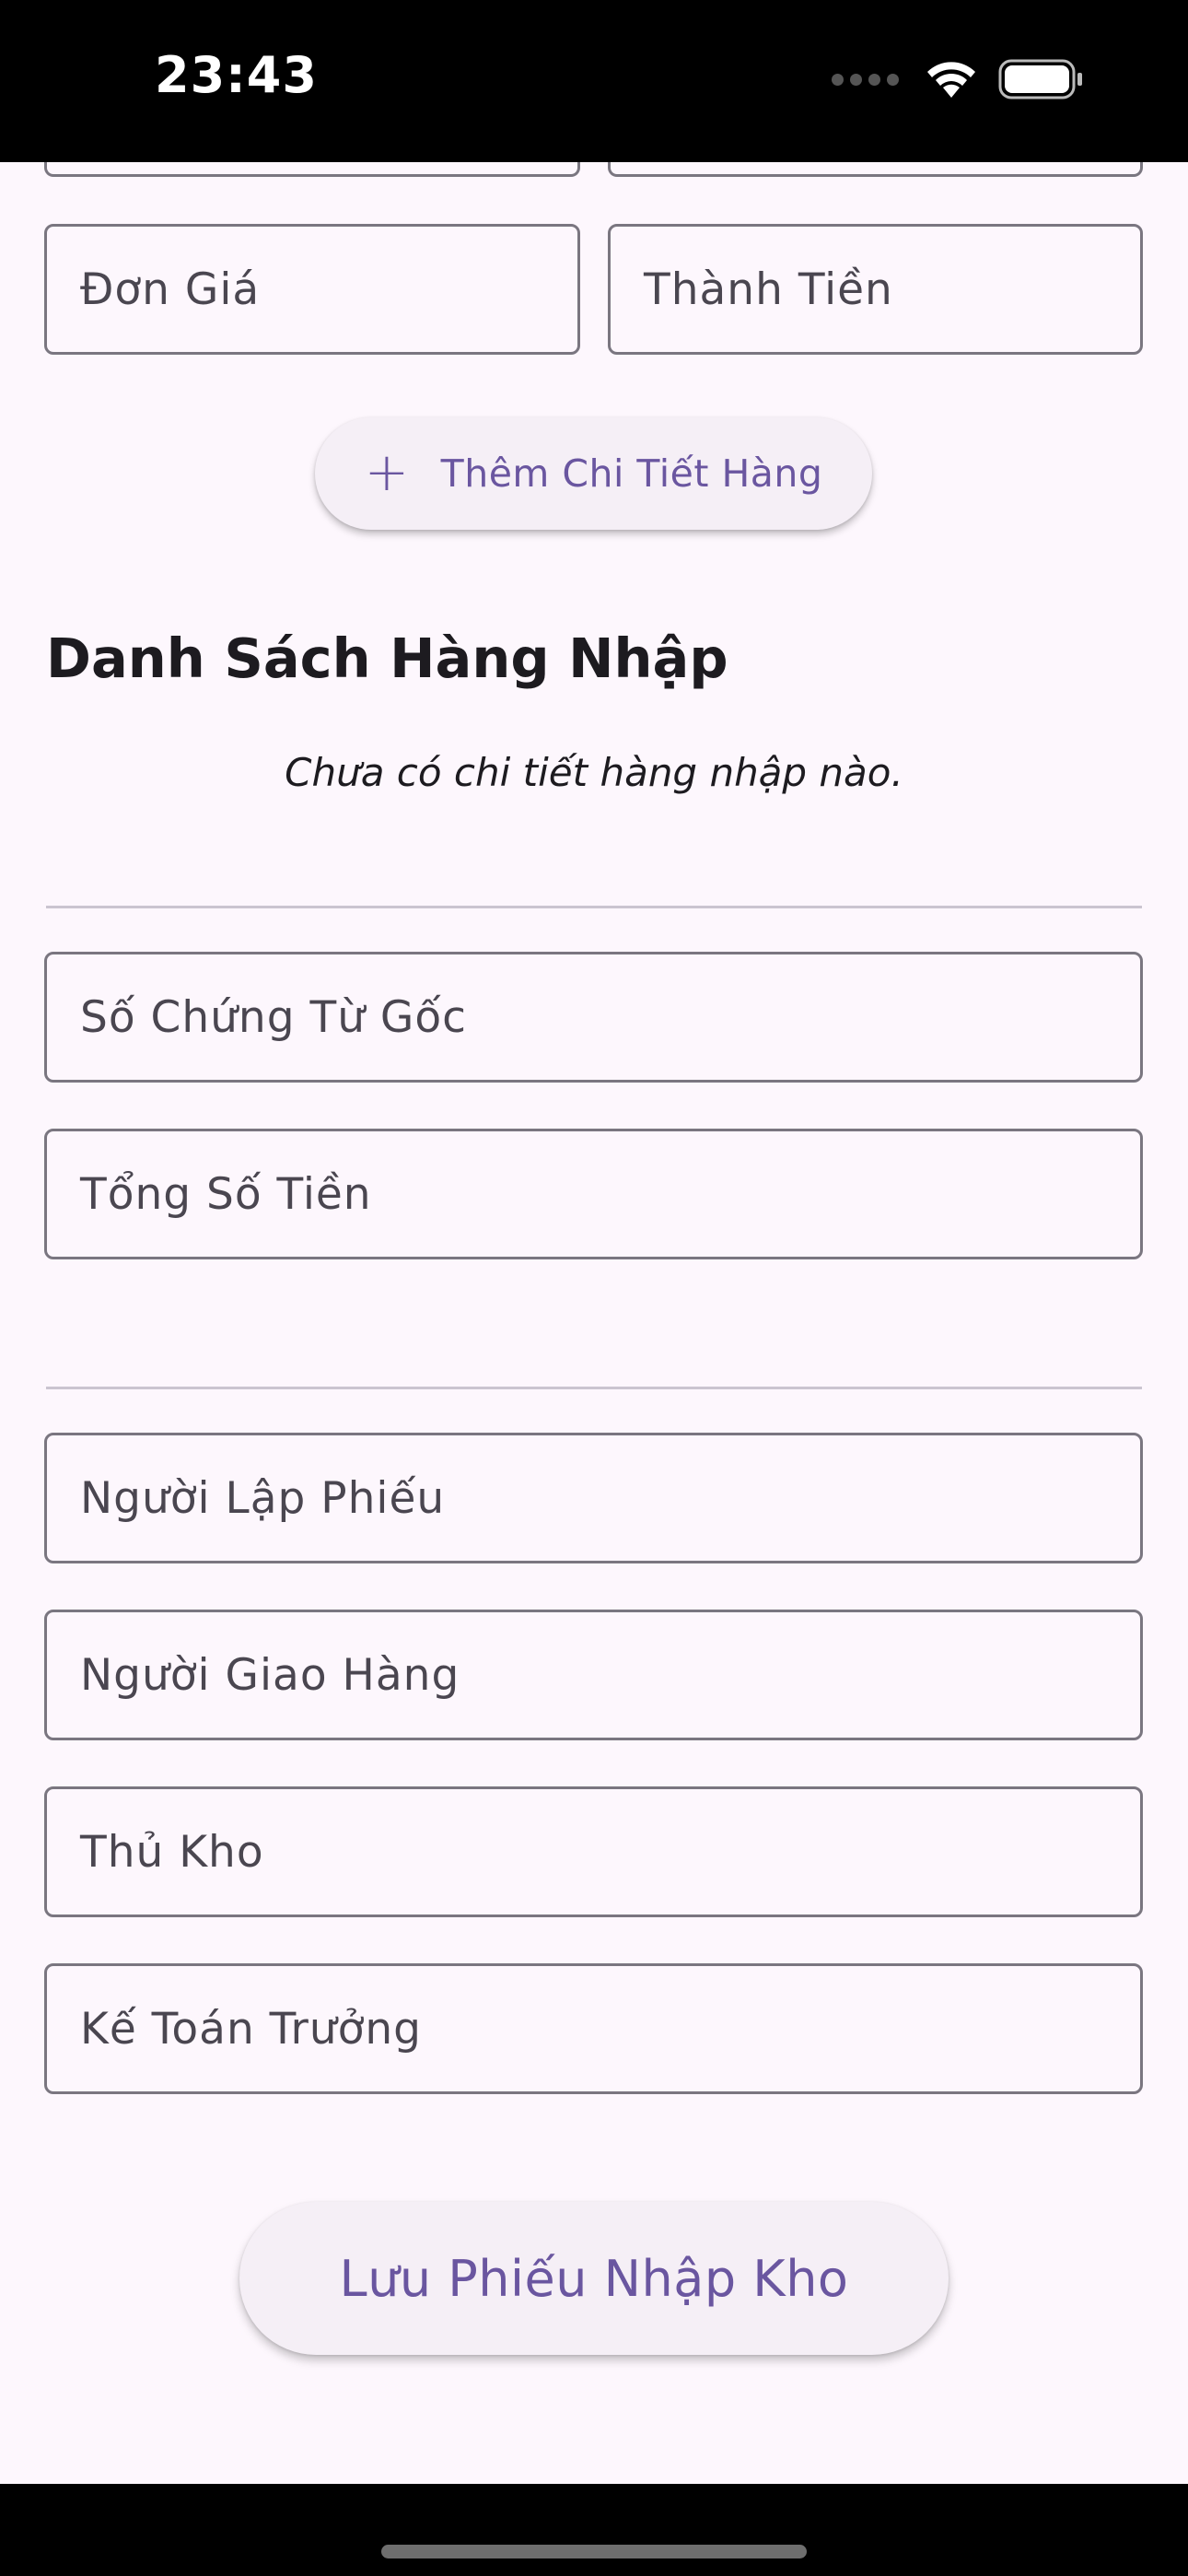 The width and height of the screenshot is (1188, 2576). What do you see at coordinates (594, 2530) in the screenshot?
I see `home-bar-area` at bounding box center [594, 2530].